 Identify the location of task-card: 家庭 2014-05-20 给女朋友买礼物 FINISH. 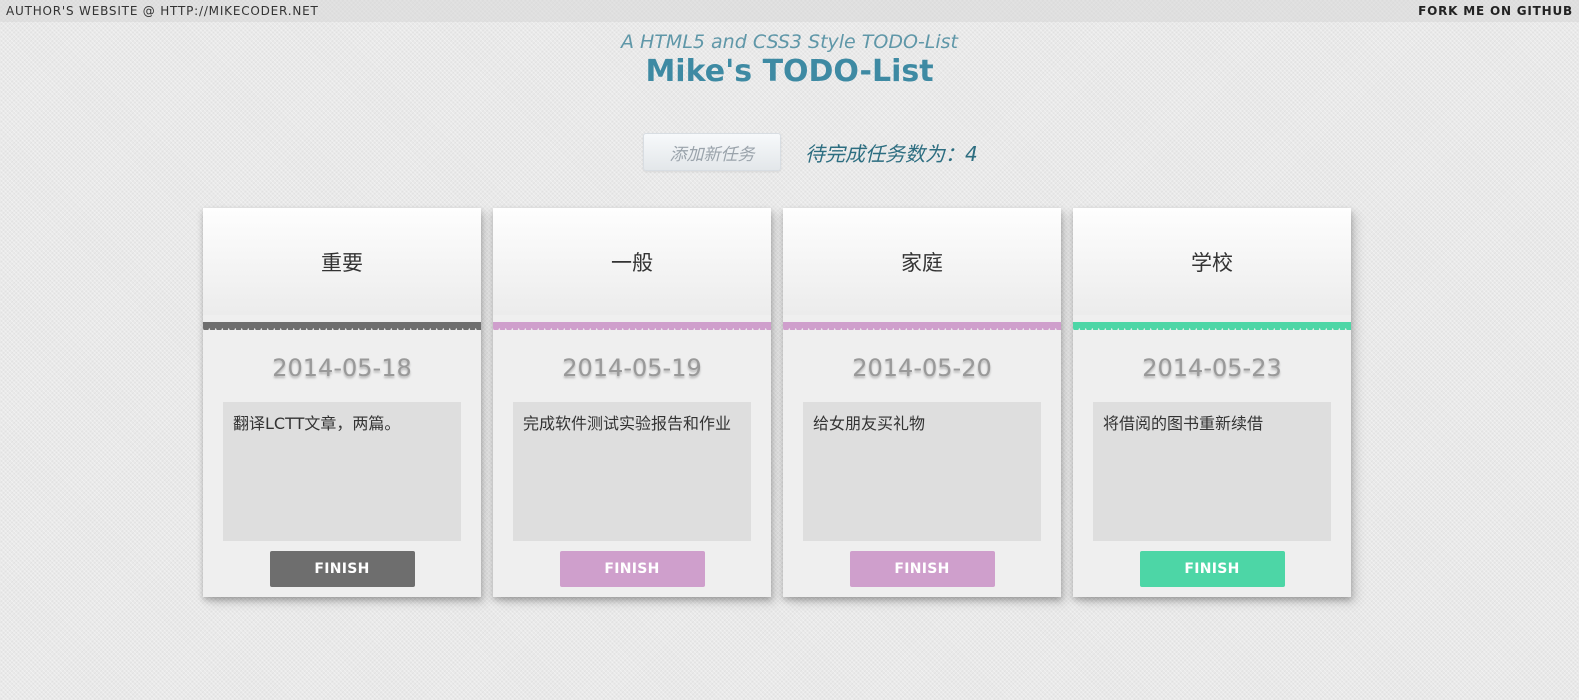
(922, 402).